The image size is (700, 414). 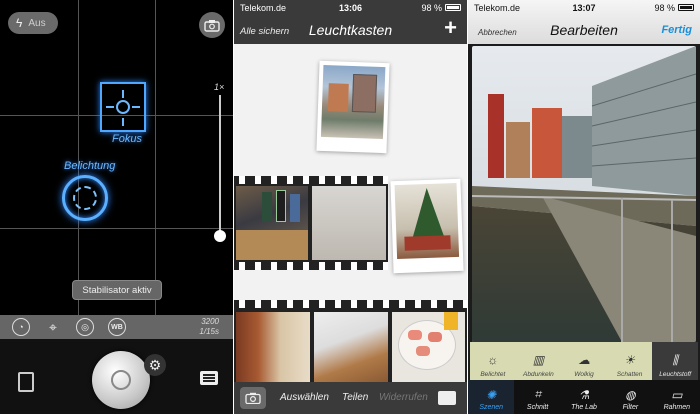 What do you see at coordinates (630, 361) in the screenshot?
I see `tool-schatten: ☀ Schatten` at bounding box center [630, 361].